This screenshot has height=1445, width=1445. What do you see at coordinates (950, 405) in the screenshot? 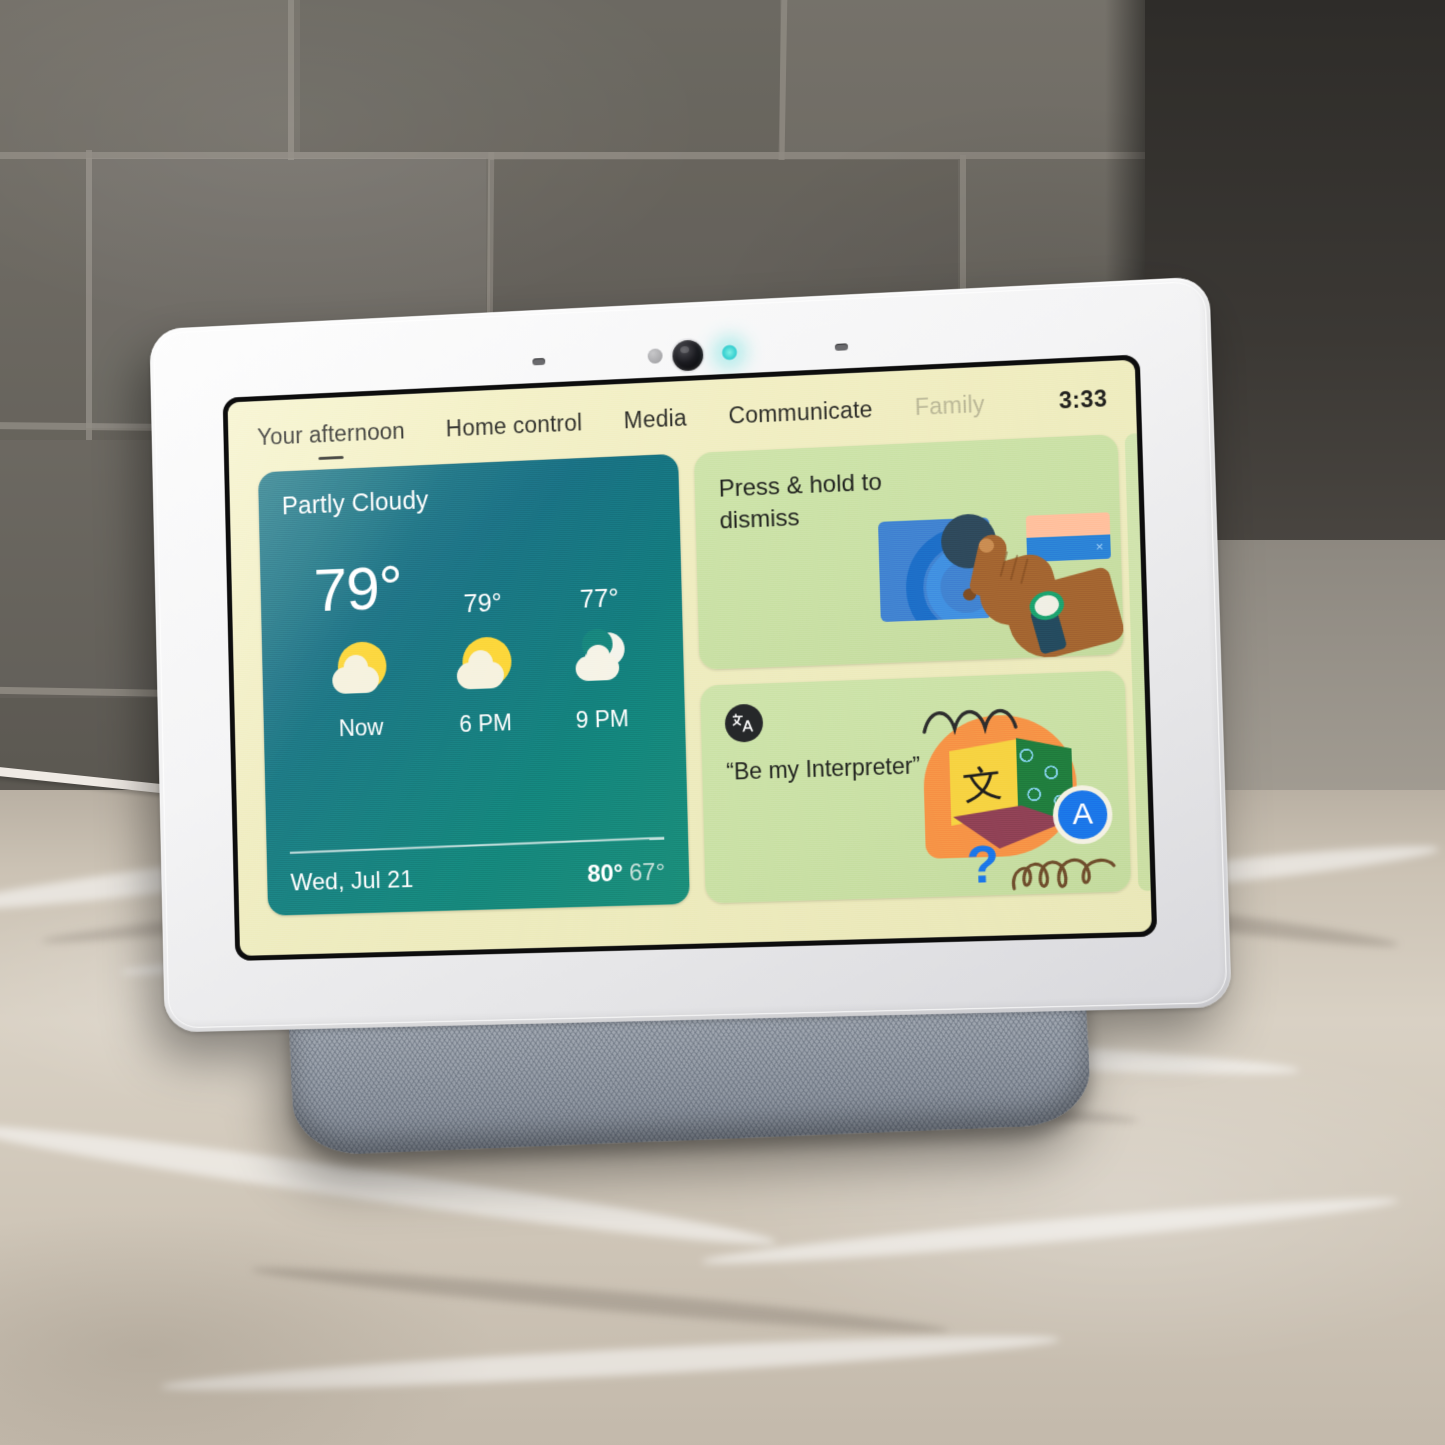
I see `tab-label: Family` at bounding box center [950, 405].